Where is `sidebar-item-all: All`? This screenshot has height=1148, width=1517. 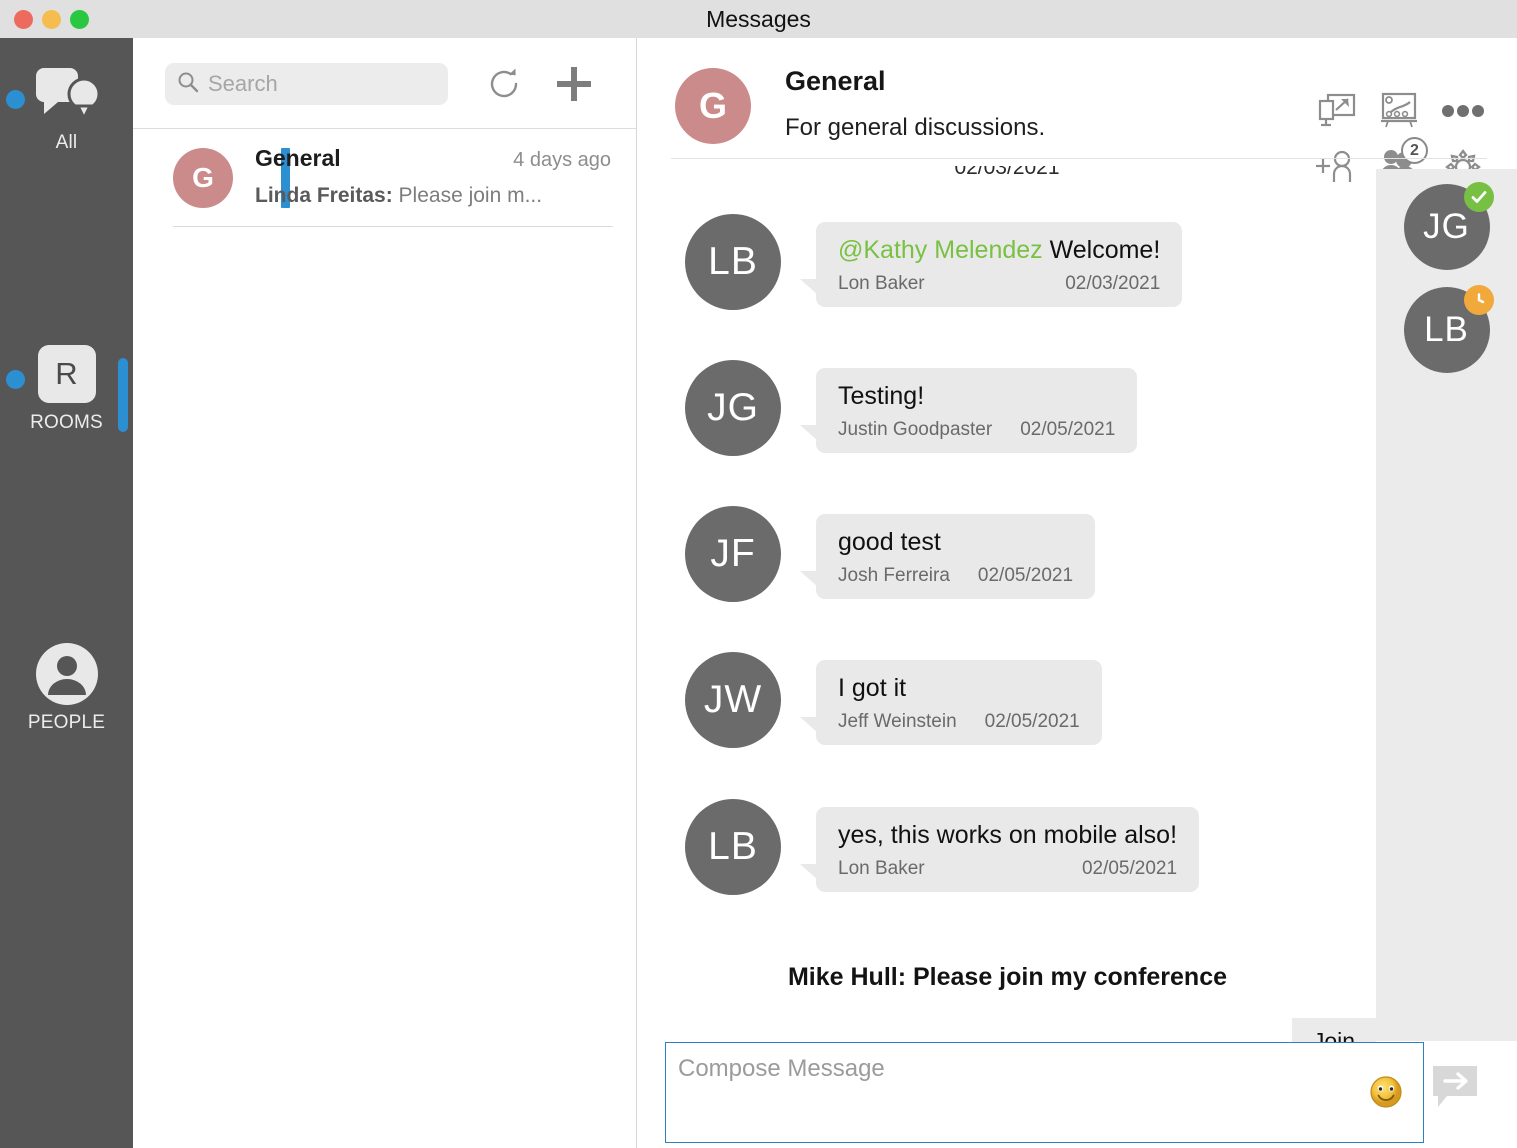
sidebar-item-all: All is located at coordinates (66, 108).